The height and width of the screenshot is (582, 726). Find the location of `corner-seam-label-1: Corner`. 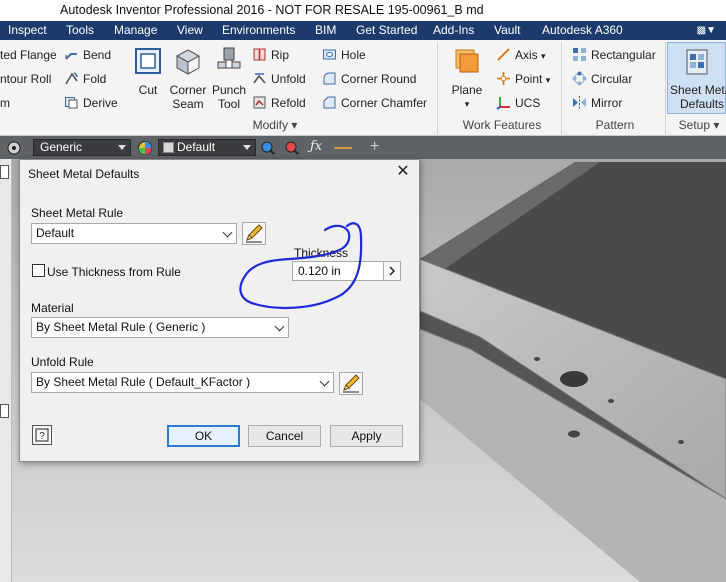

corner-seam-label-1: Corner is located at coordinates (188, 90).